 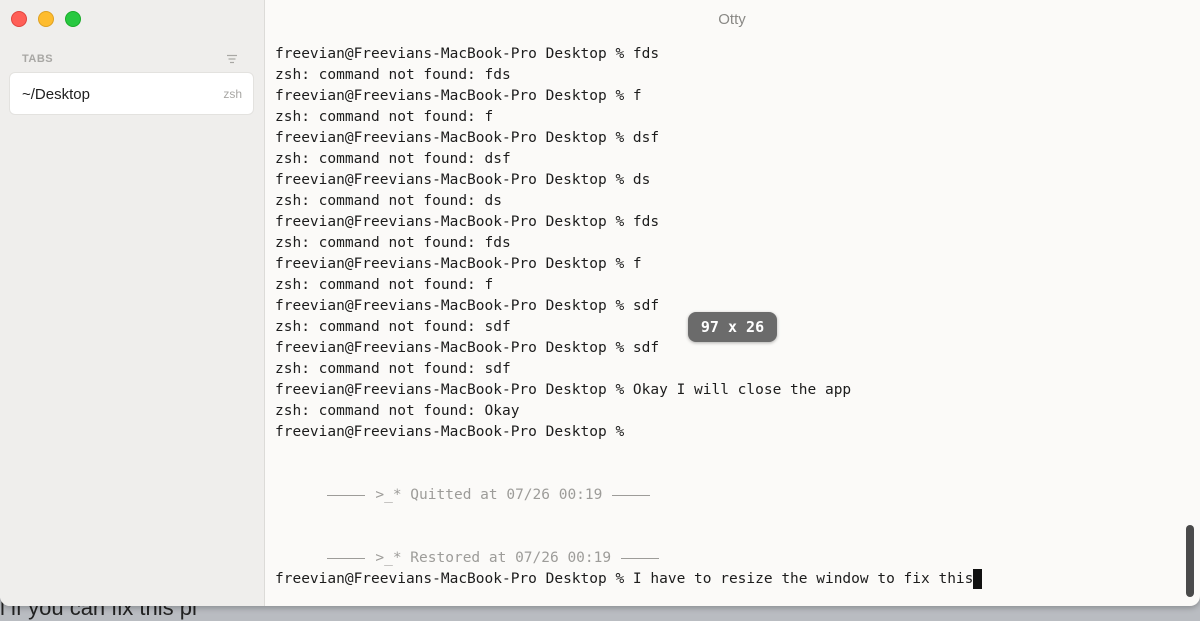 What do you see at coordinates (1190, 561) in the screenshot?
I see `scrollbar-thumb` at bounding box center [1190, 561].